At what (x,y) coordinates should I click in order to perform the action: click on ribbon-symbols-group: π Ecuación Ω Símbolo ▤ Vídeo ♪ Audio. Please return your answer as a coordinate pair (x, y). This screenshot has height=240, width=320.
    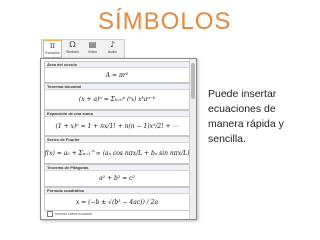
    Looking at the image, I should click on (83, 49).